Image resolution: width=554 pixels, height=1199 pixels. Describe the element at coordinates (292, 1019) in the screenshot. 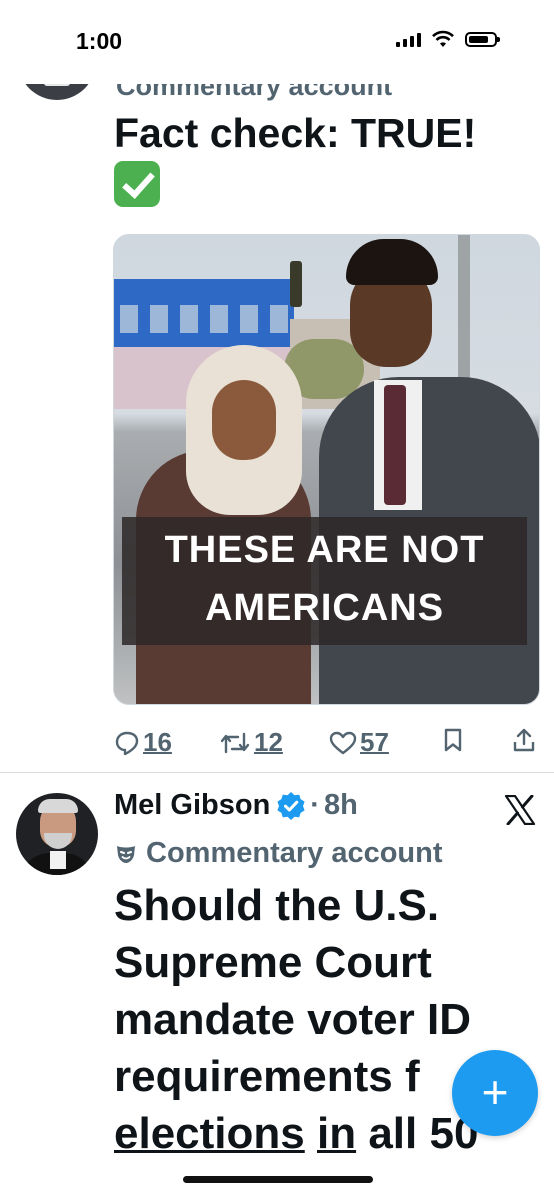

I see `tweet-text-line: mandate voter ID` at that location.